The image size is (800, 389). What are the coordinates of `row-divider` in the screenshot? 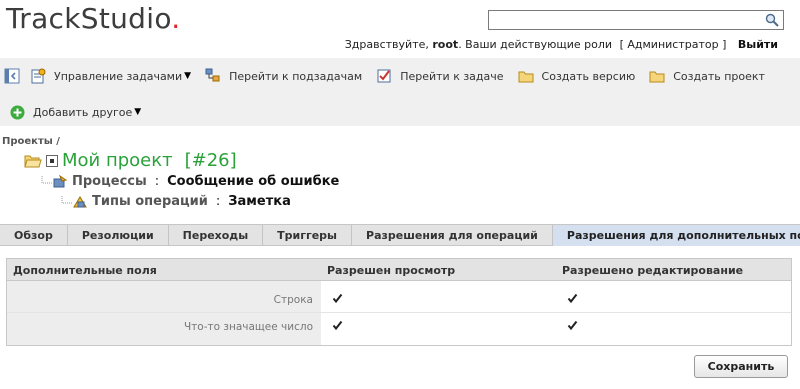 It's located at (399, 312).